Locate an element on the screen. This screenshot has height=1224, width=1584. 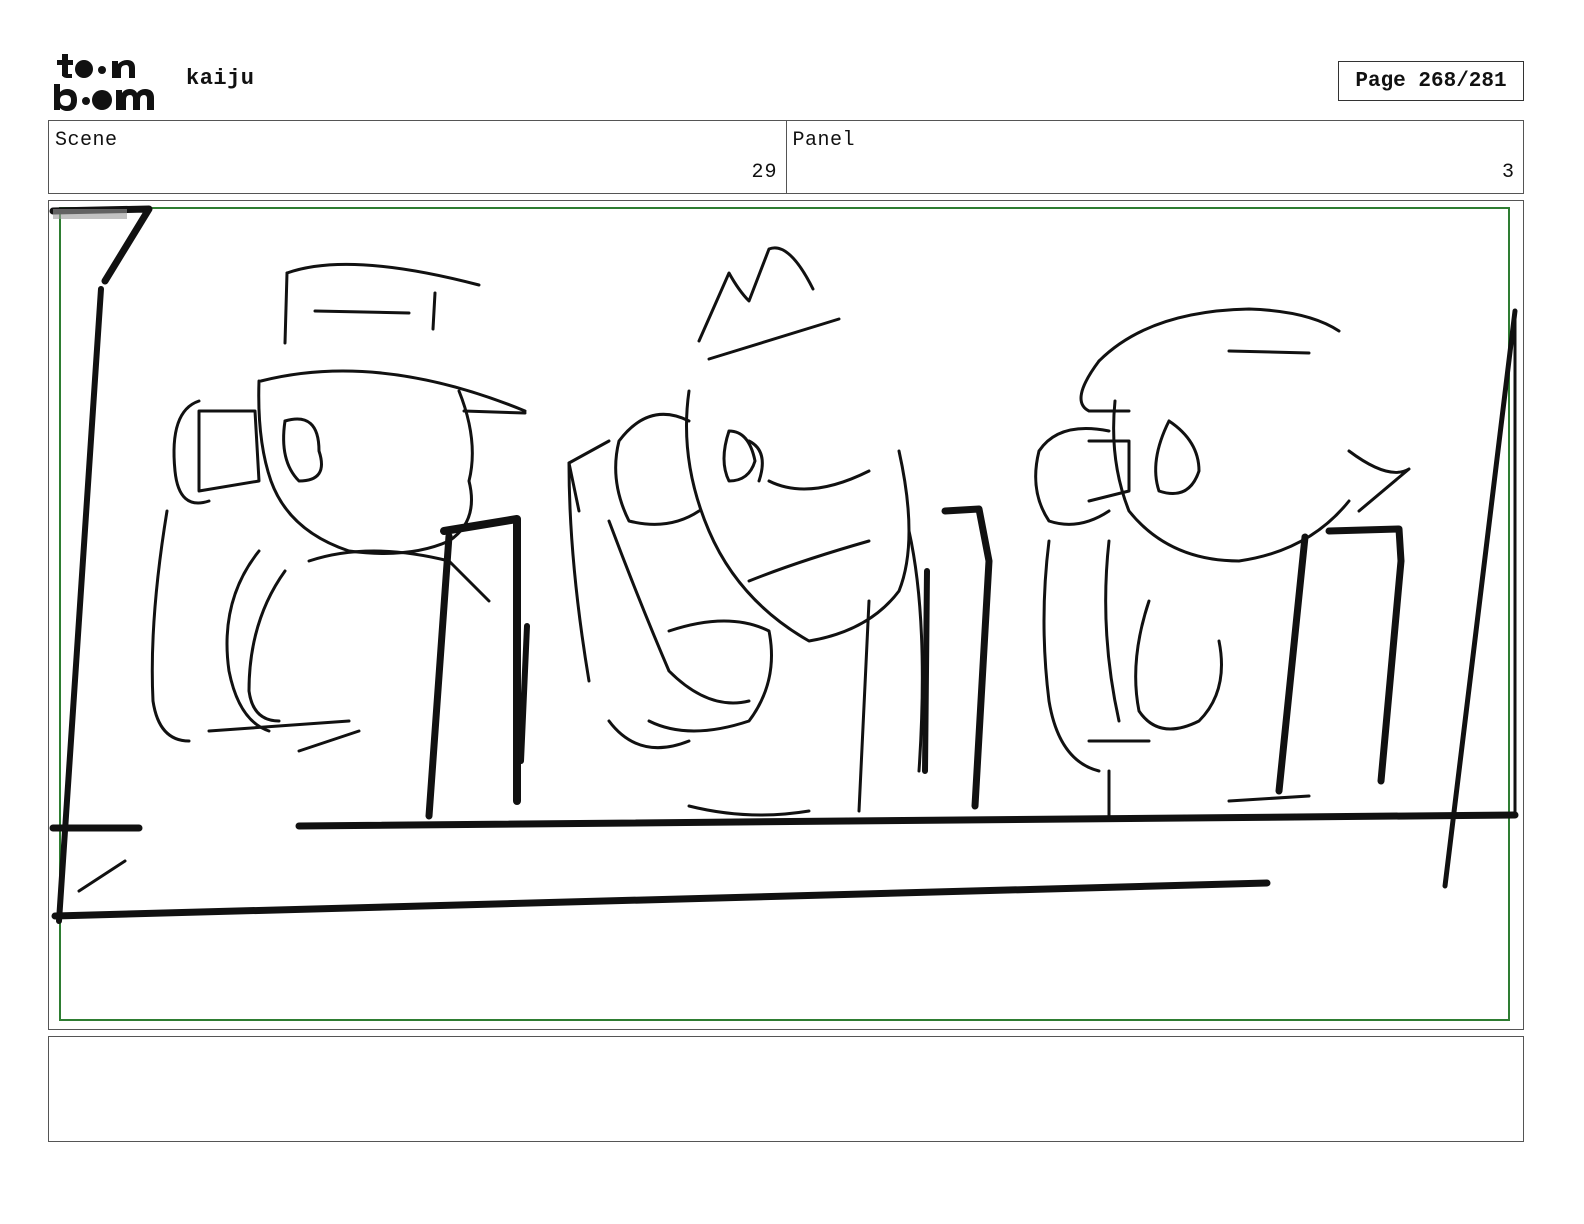
project-title: kaiju is located at coordinates (220, 78).